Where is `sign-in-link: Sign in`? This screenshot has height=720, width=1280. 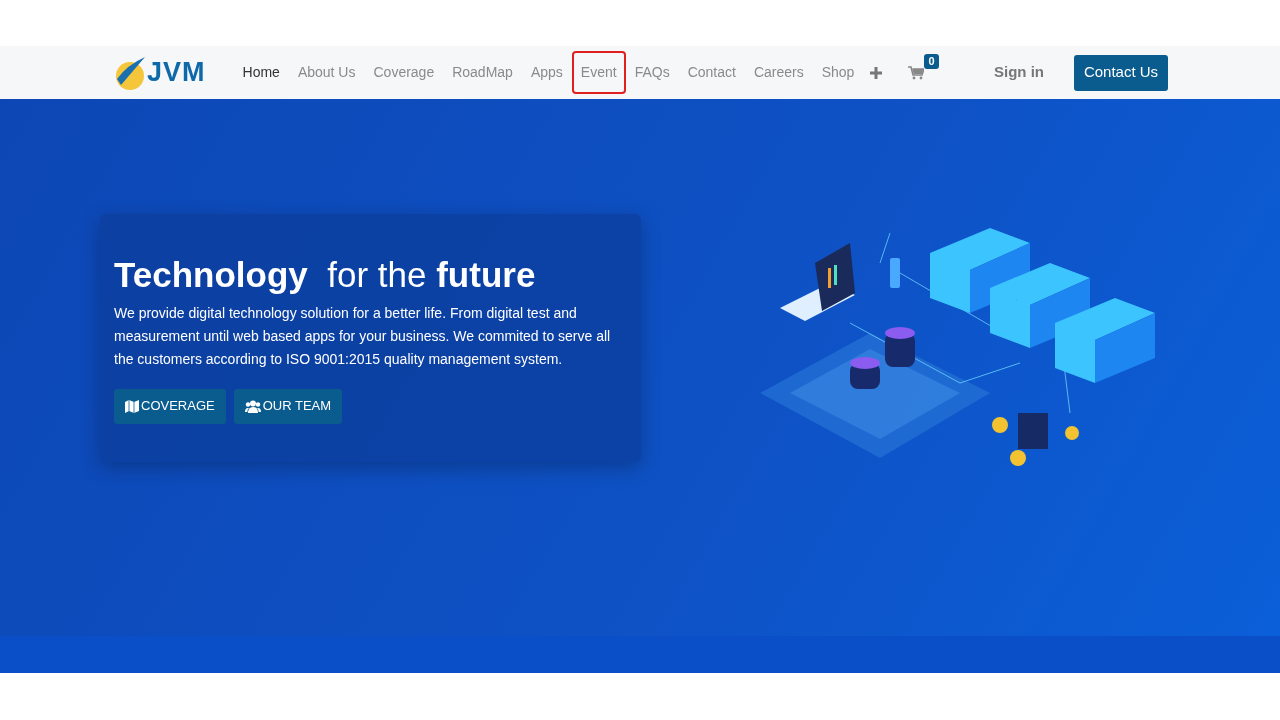 sign-in-link: Sign in is located at coordinates (1019, 72).